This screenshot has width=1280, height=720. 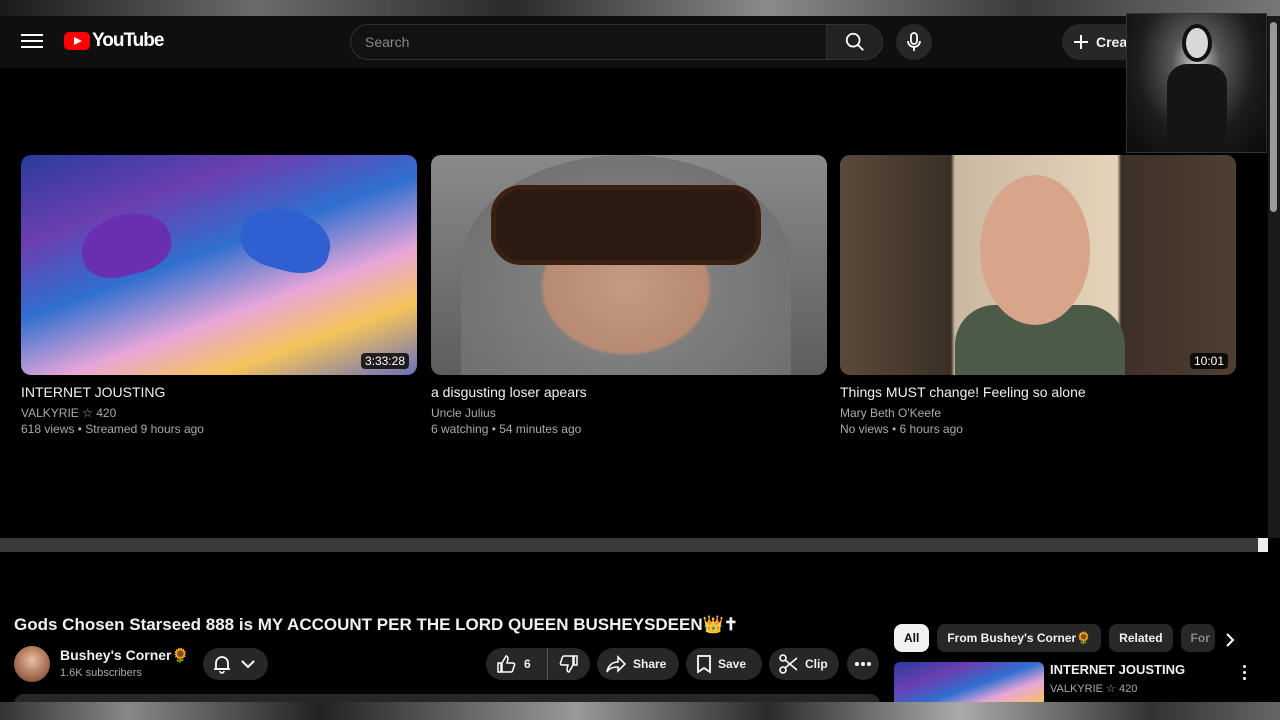 What do you see at coordinates (1197, 43) in the screenshot?
I see `webcam-person-head` at bounding box center [1197, 43].